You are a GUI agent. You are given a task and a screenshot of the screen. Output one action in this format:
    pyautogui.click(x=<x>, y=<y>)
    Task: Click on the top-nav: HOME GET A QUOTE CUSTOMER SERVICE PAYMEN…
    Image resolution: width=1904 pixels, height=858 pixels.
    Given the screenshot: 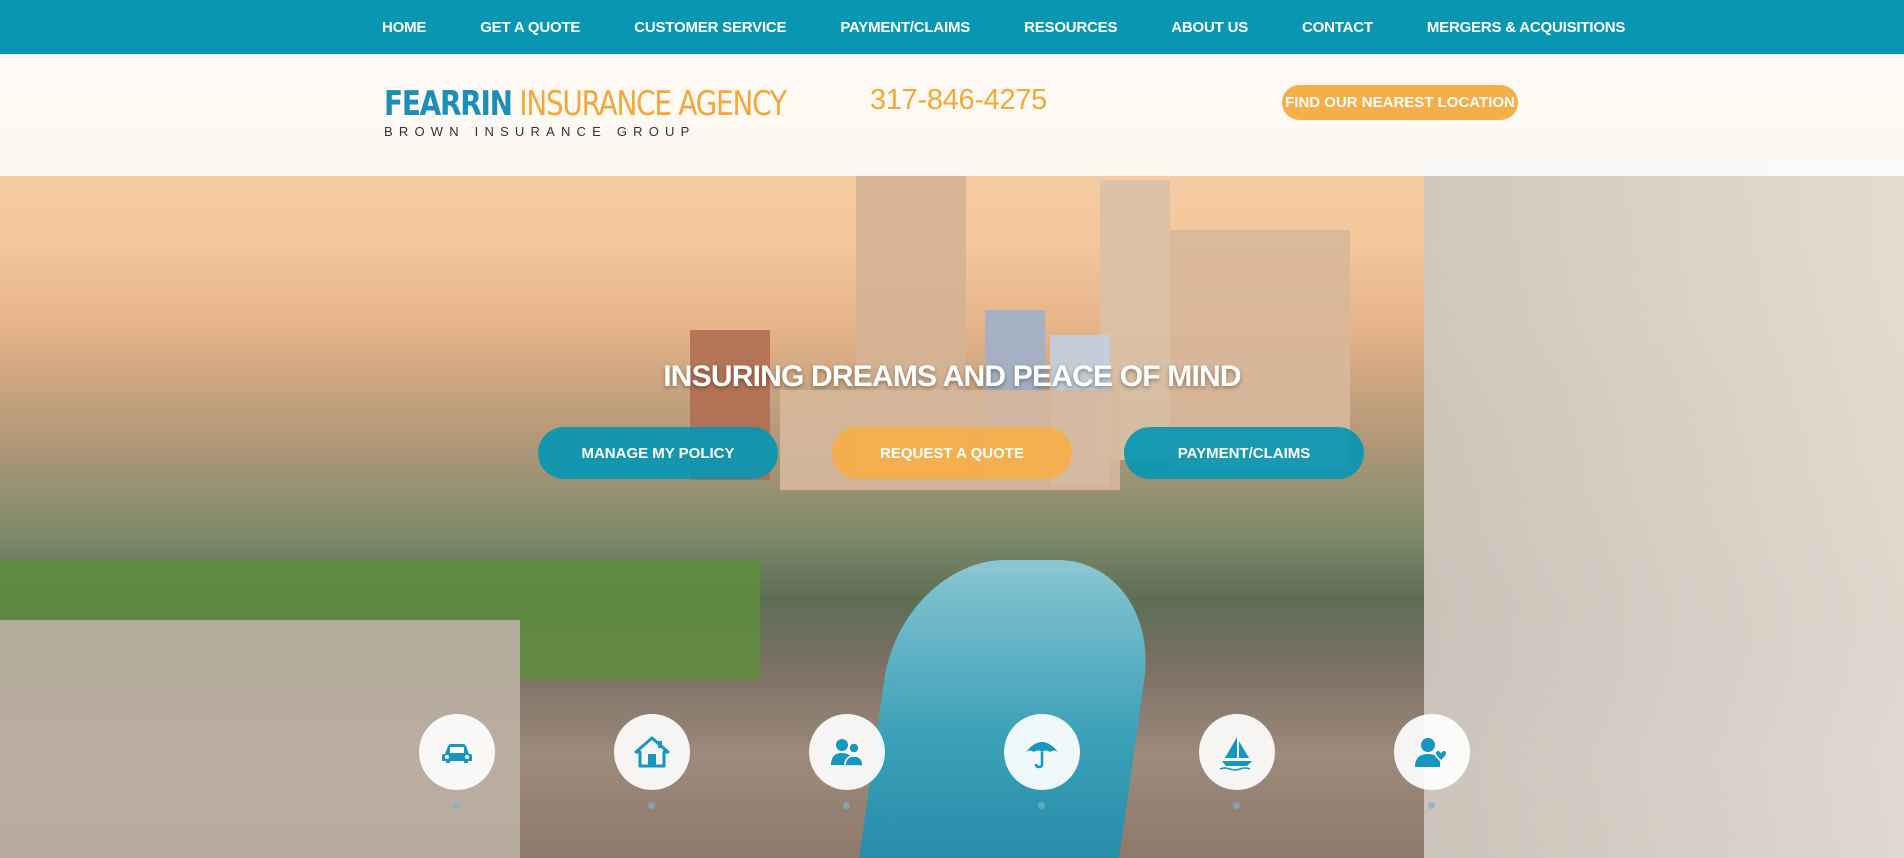 What is the action you would take?
    pyautogui.click(x=952, y=27)
    